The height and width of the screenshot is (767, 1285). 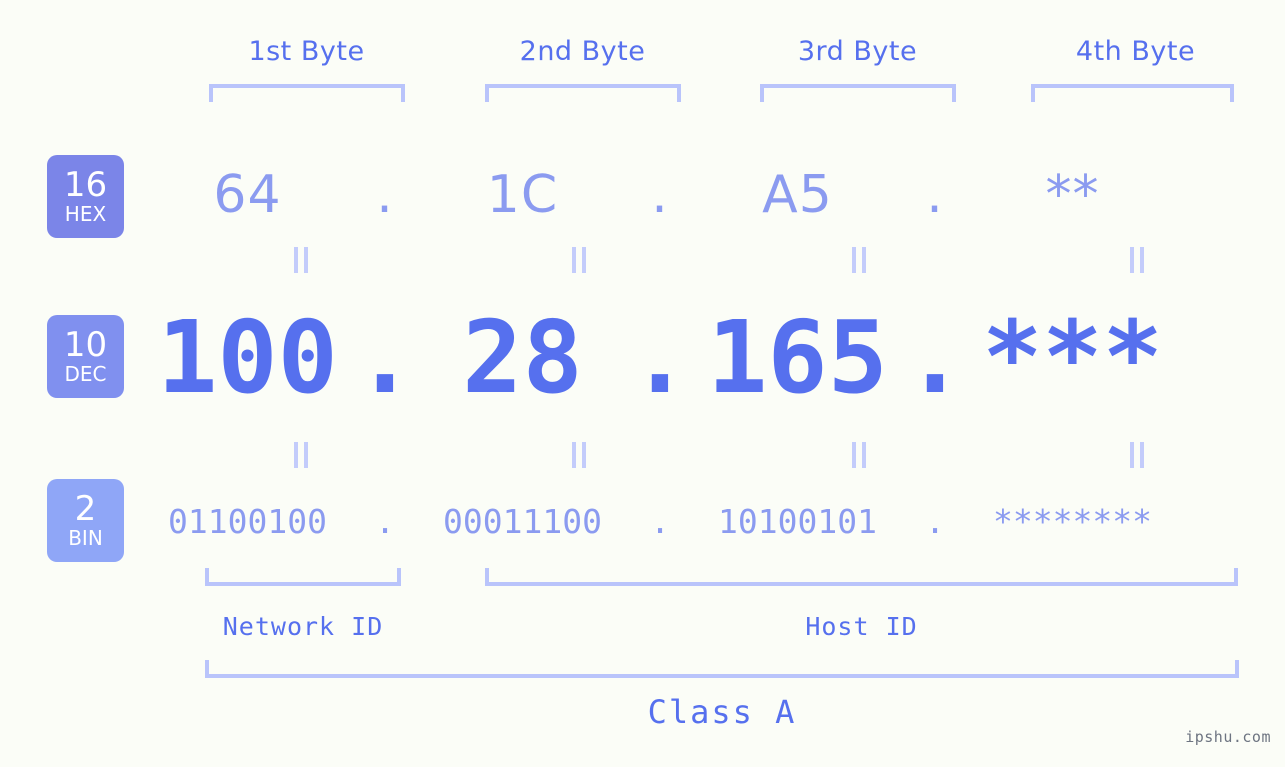 I want to click on byte-header-2: 2nd Byte, so click(x=582, y=51).